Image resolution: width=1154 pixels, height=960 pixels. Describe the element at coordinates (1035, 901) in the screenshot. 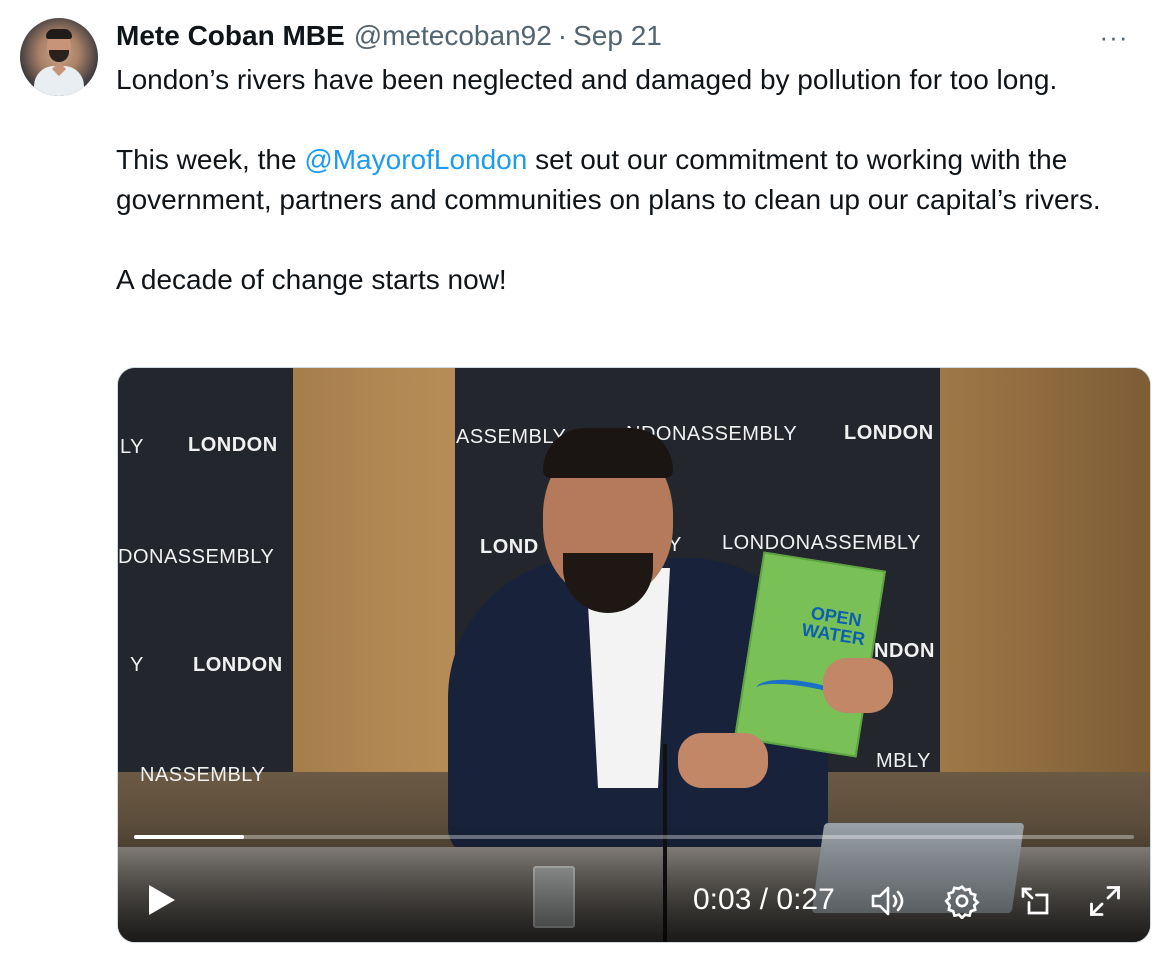

I see `picture-in-picture-icon` at that location.